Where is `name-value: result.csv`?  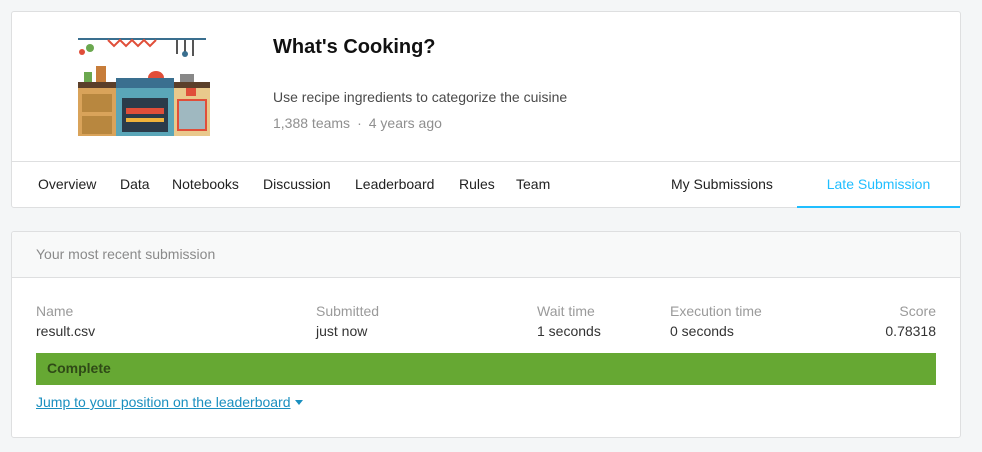
name-value: result.csv is located at coordinates (66, 331).